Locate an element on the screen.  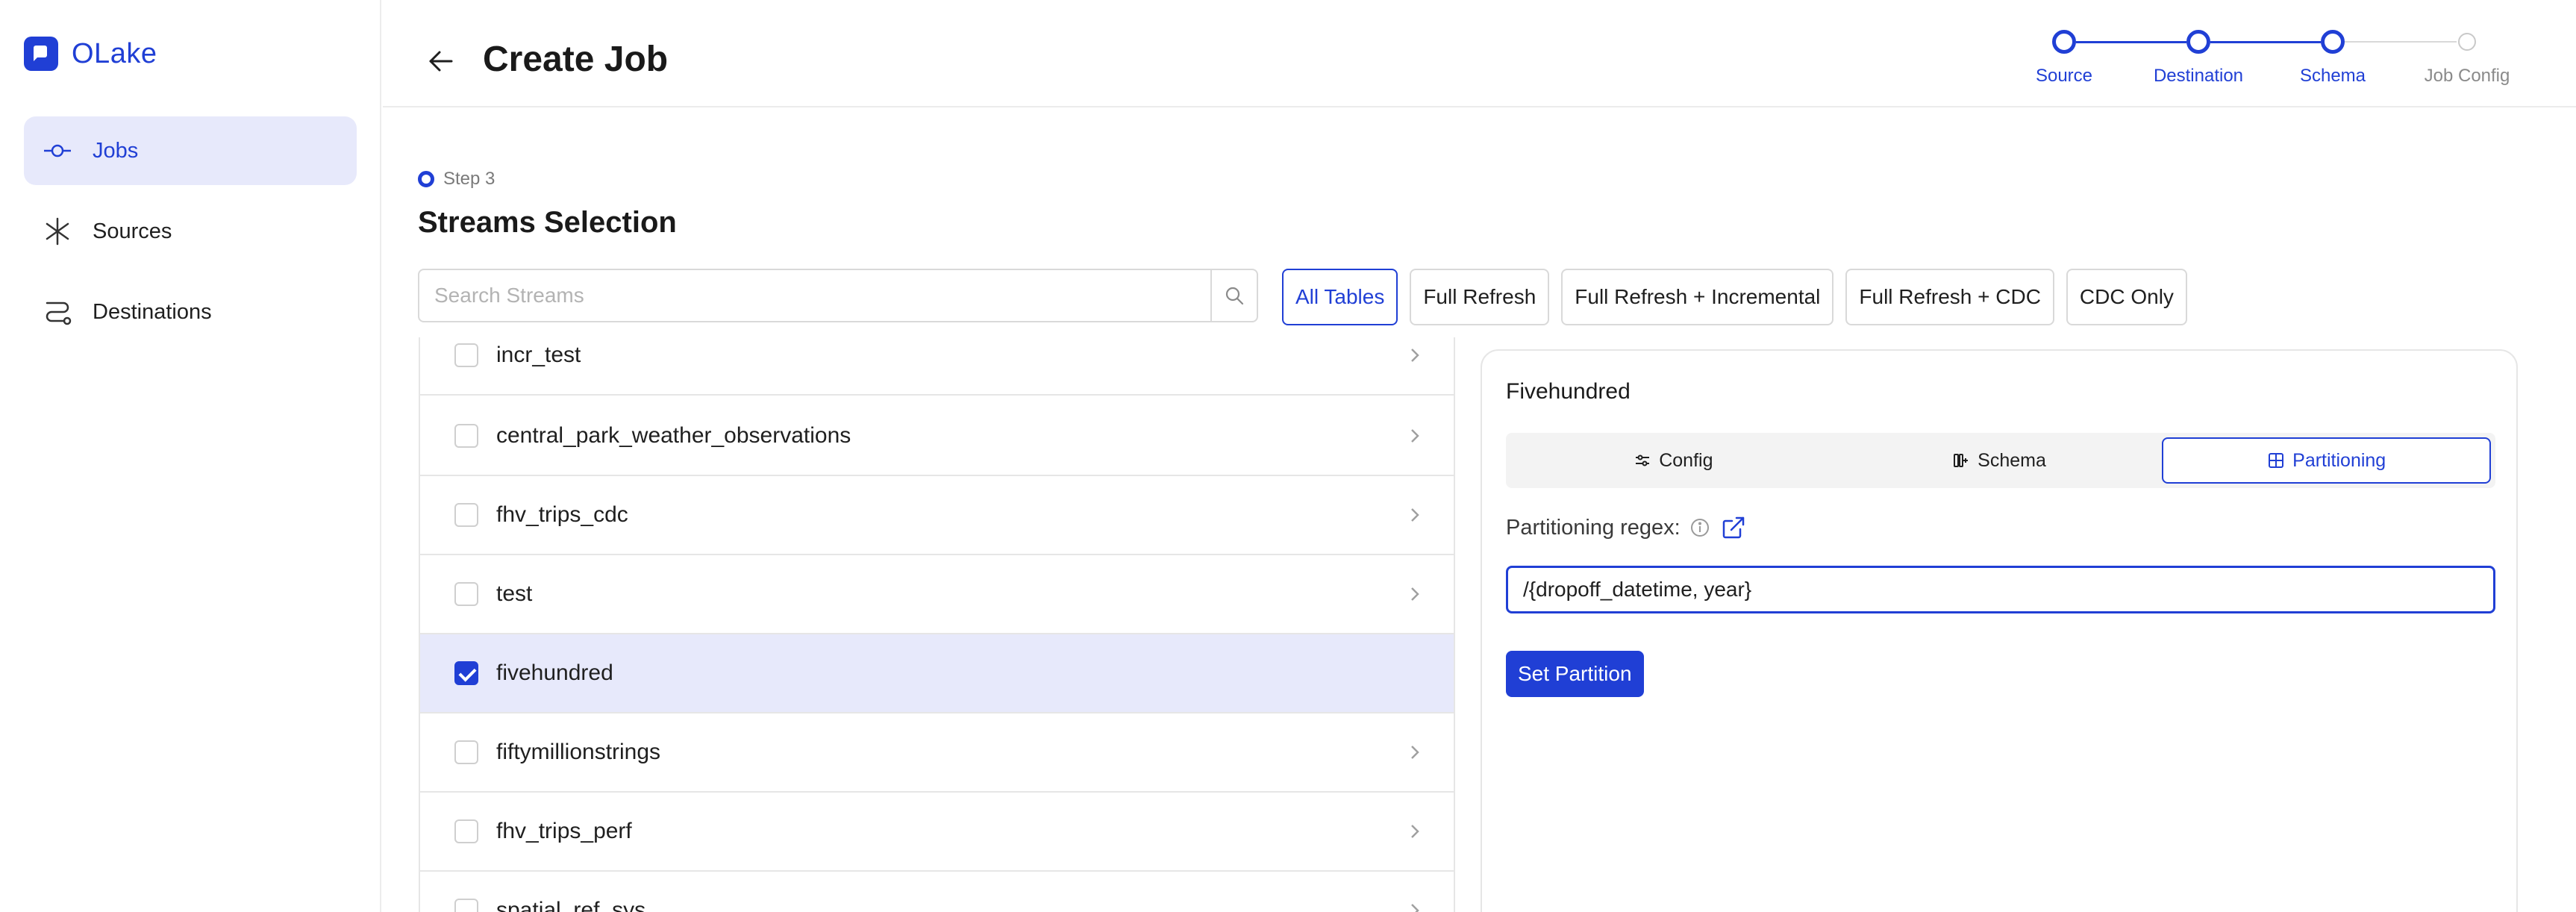
sliders-icon is located at coordinates (1642, 460).